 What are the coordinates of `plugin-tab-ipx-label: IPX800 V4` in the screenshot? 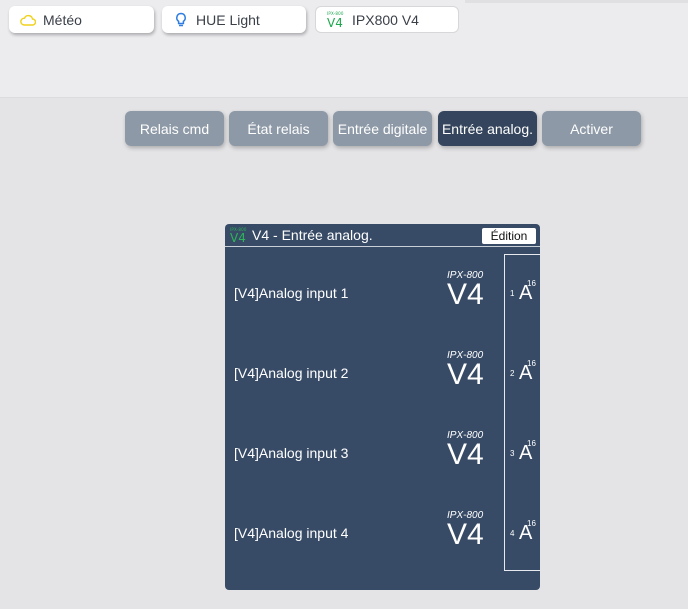 It's located at (385, 19).